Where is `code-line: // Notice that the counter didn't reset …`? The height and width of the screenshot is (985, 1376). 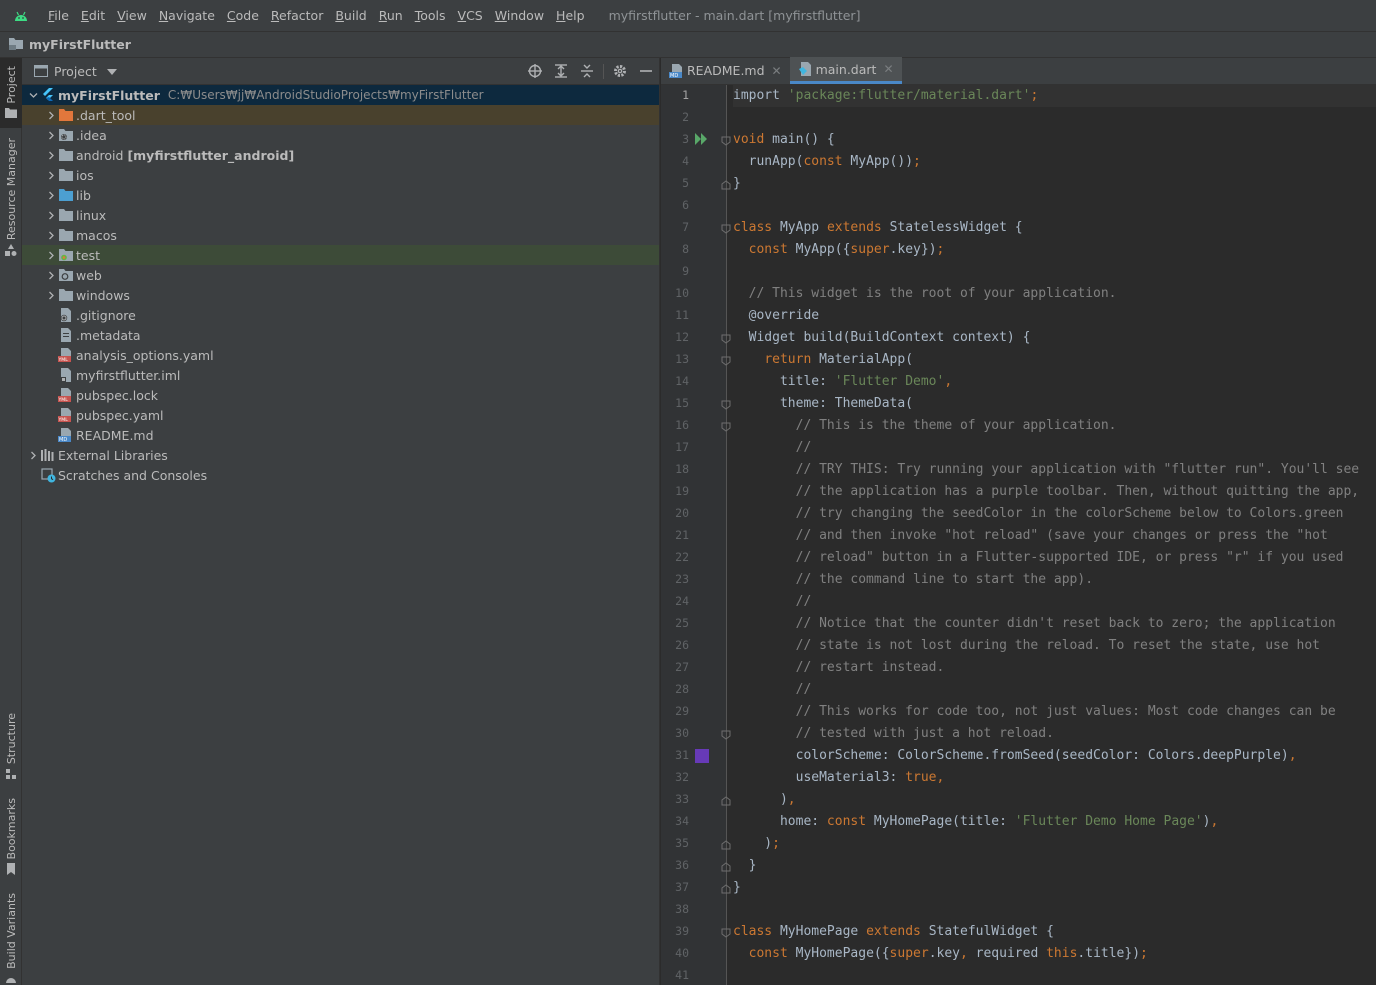 code-line: // Notice that the counter didn't reset … is located at coordinates (1034, 624).